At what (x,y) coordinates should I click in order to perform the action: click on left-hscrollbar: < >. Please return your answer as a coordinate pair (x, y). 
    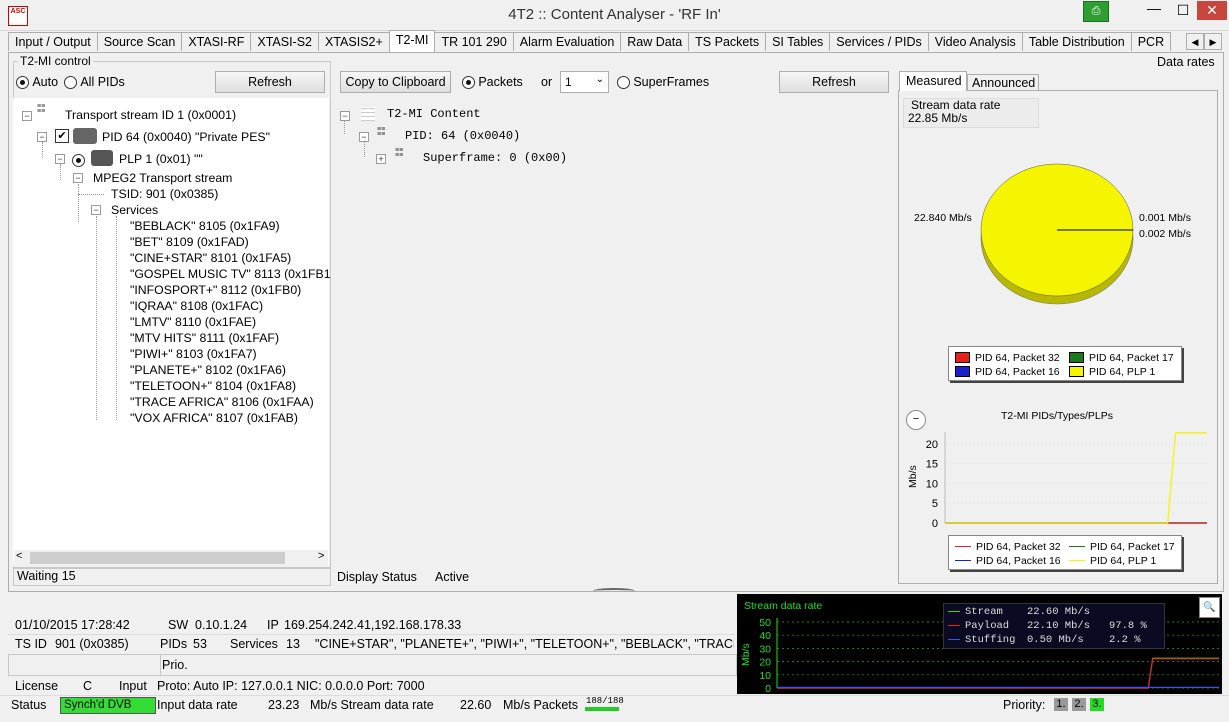
    Looking at the image, I should click on (171, 558).